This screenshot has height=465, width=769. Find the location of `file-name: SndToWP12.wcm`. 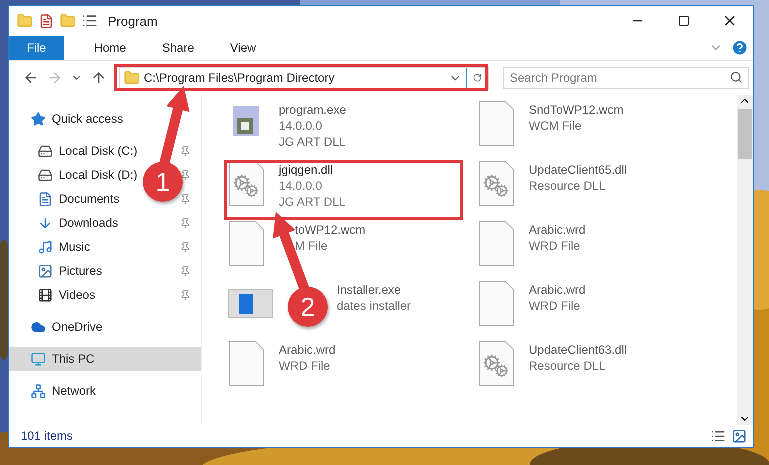

file-name: SndToWP12.wcm is located at coordinates (576, 110).